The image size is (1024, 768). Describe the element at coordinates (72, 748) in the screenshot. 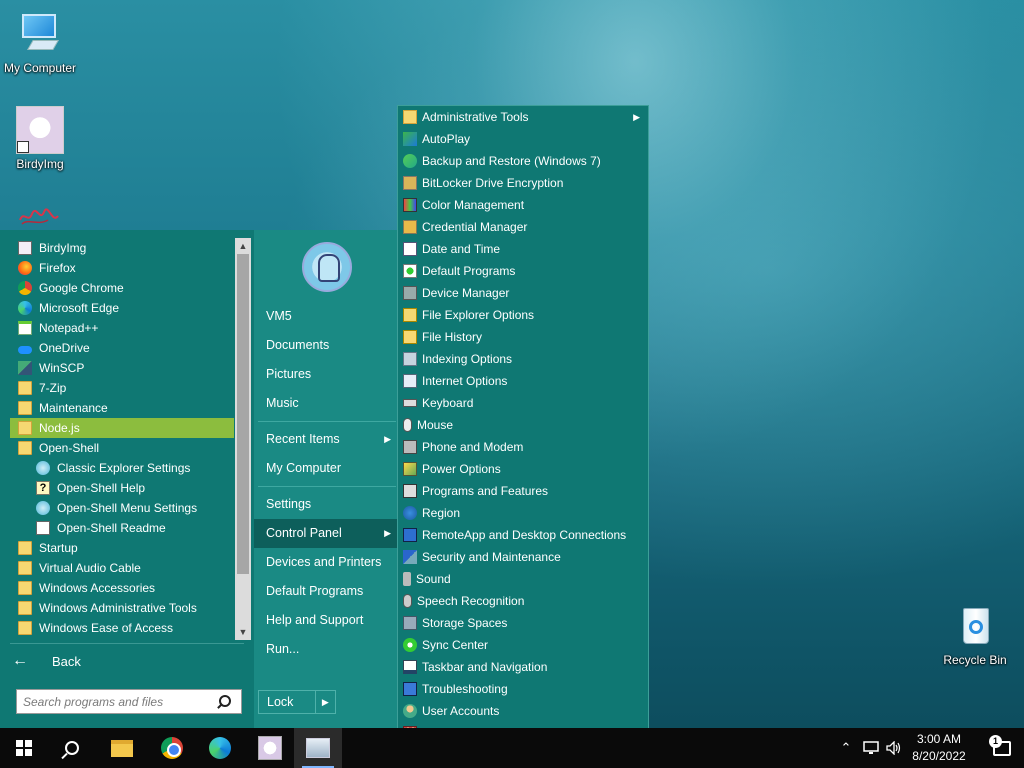

I see `taskbar-search-button` at that location.